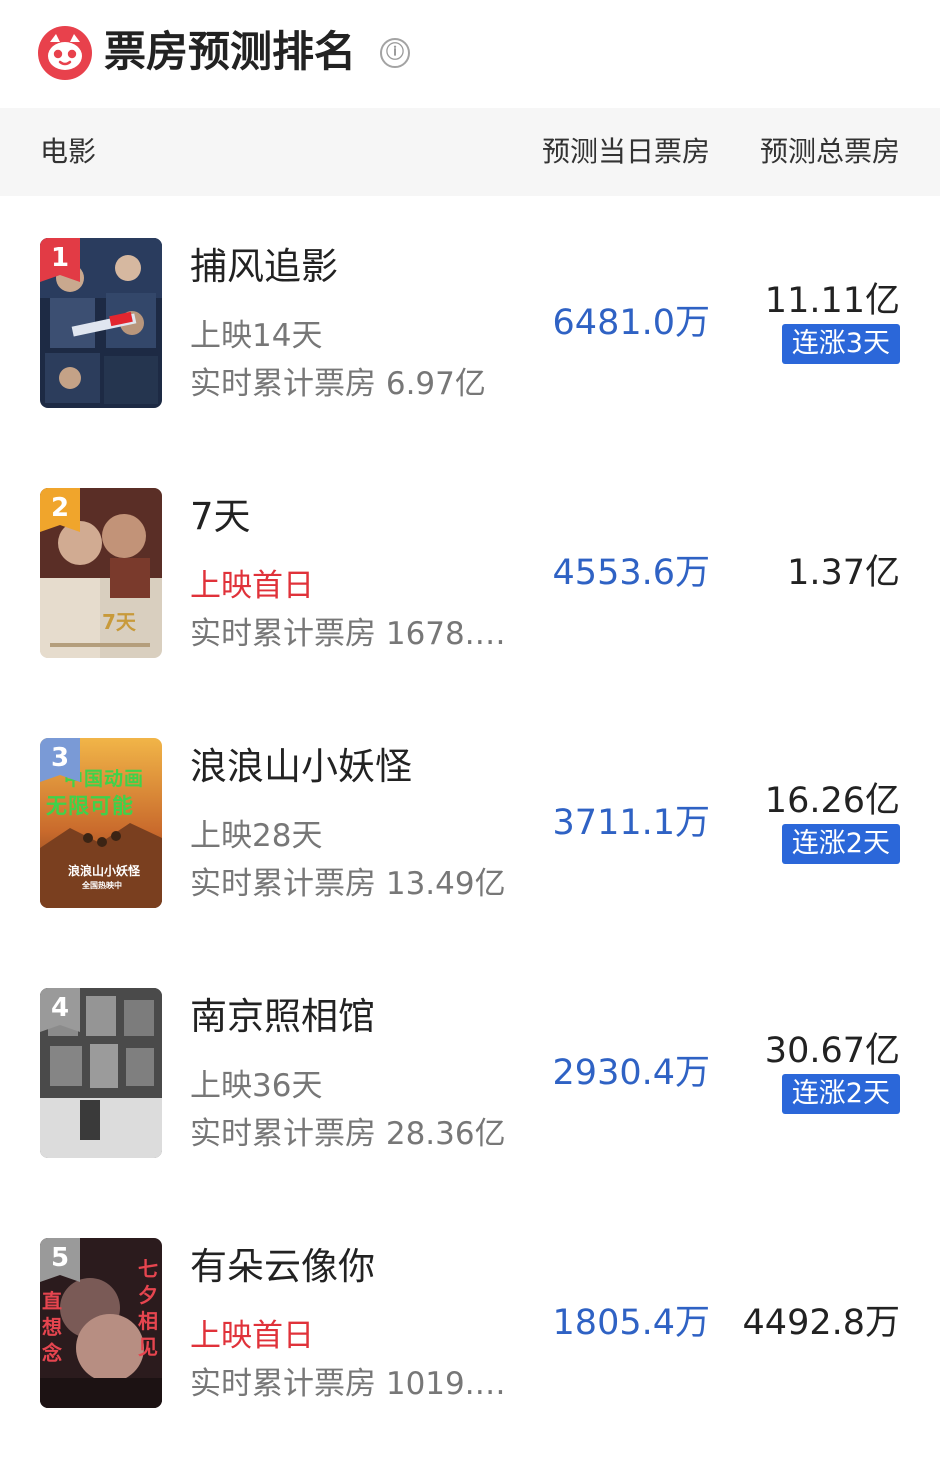 The height and width of the screenshot is (1462, 940). What do you see at coordinates (264, 267) in the screenshot?
I see `movie-title: 捕风追影` at bounding box center [264, 267].